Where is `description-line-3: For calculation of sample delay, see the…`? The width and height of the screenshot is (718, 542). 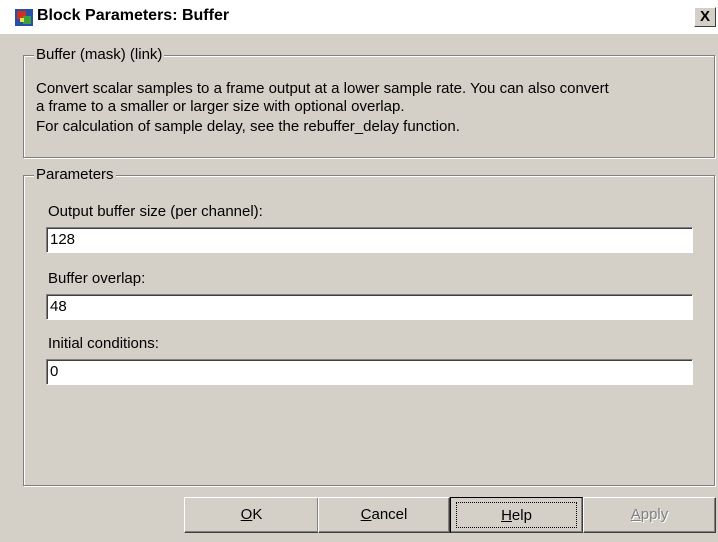
description-line-3: For calculation of sample delay, see the… is located at coordinates (248, 126).